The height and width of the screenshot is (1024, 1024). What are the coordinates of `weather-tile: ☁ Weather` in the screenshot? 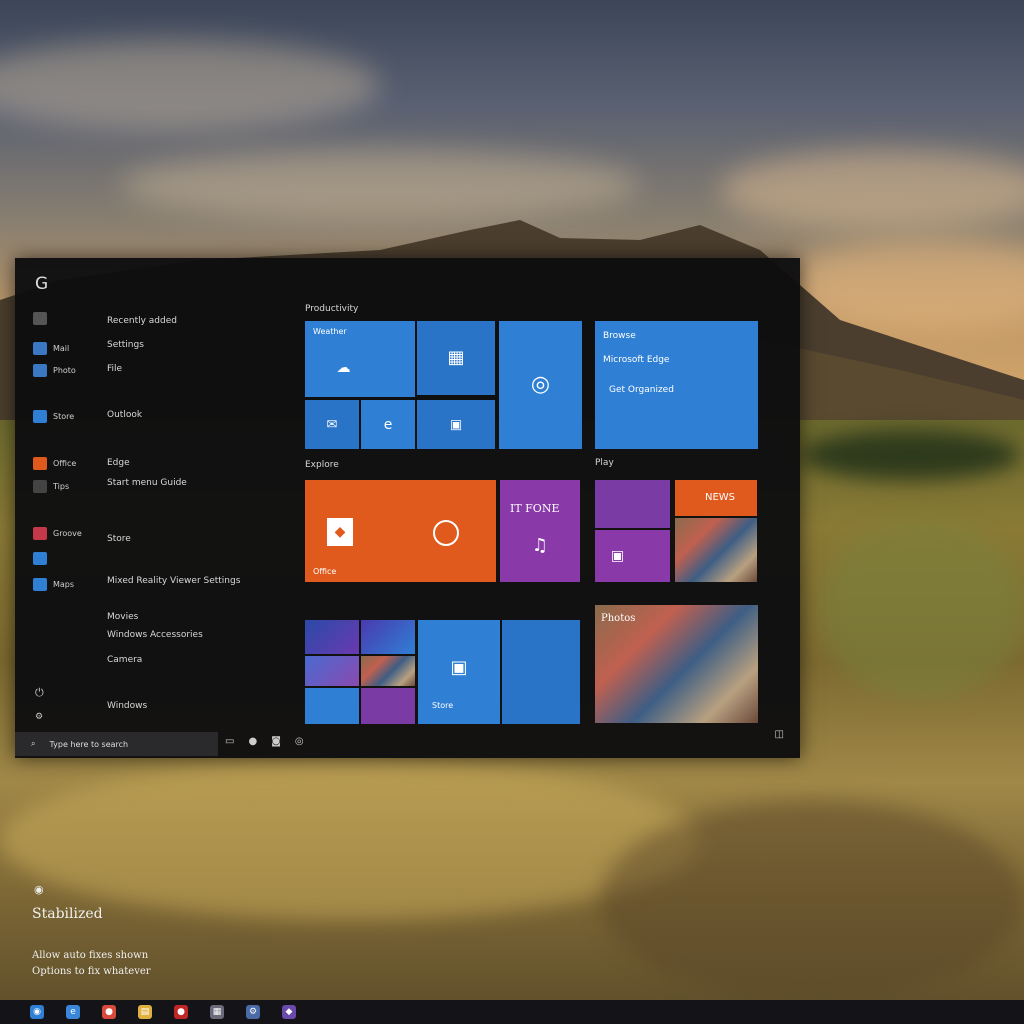 It's located at (360, 359).